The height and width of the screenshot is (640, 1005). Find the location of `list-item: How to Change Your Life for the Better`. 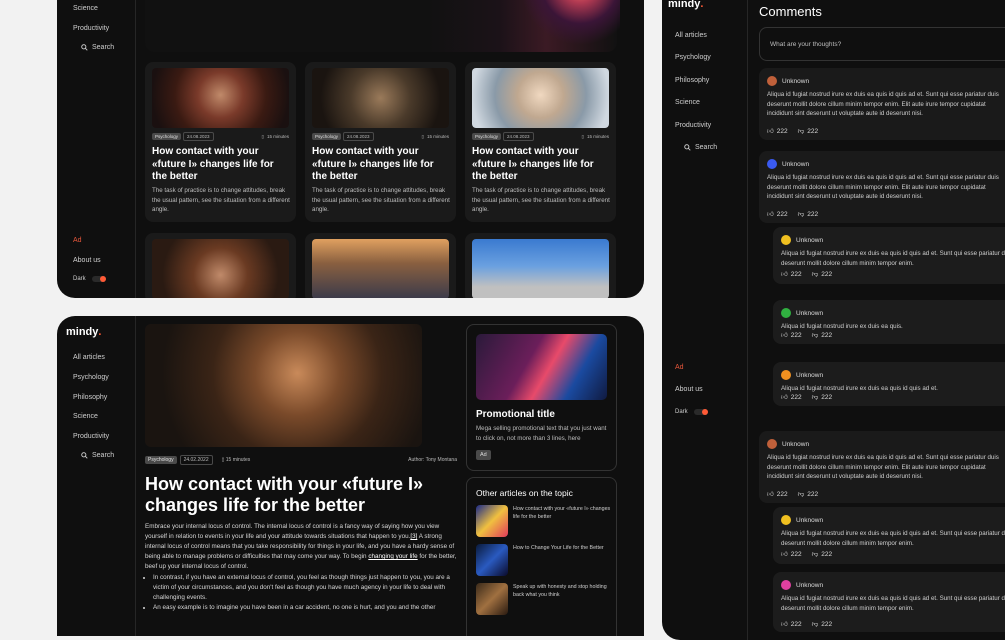

list-item: How to Change Your Life for the Better is located at coordinates (543, 560).